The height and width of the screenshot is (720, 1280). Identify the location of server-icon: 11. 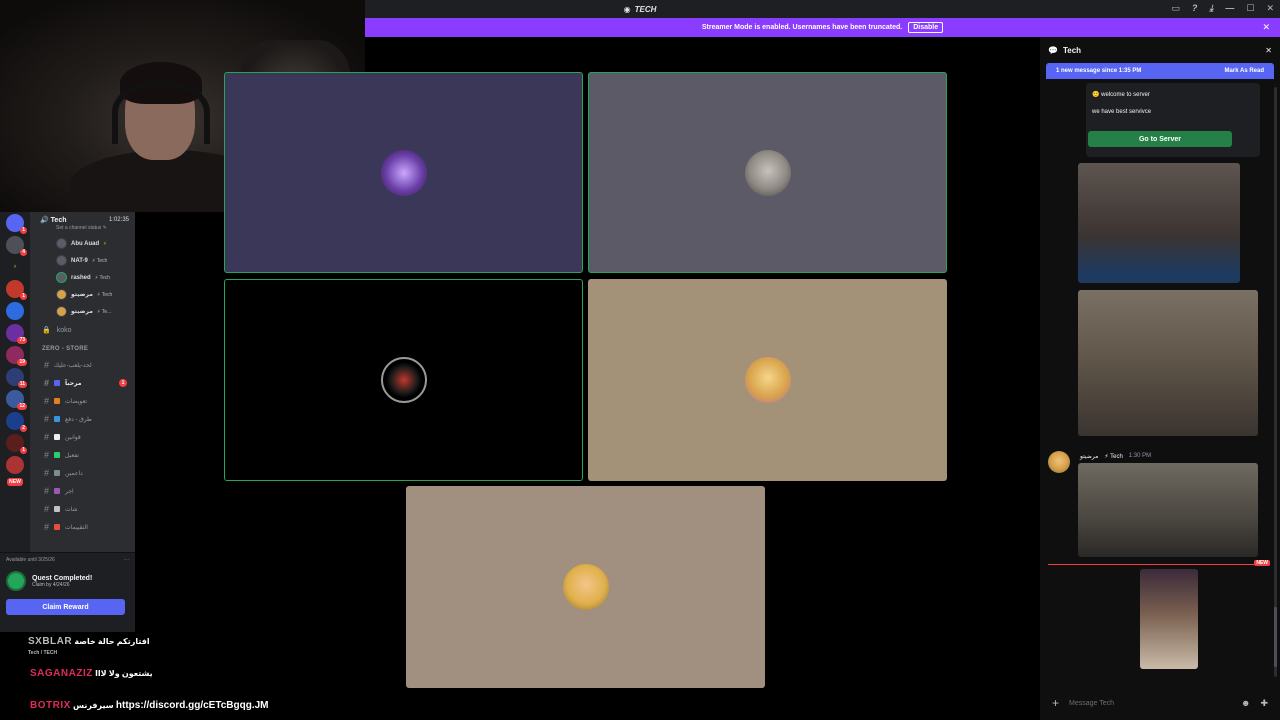
(16, 378).